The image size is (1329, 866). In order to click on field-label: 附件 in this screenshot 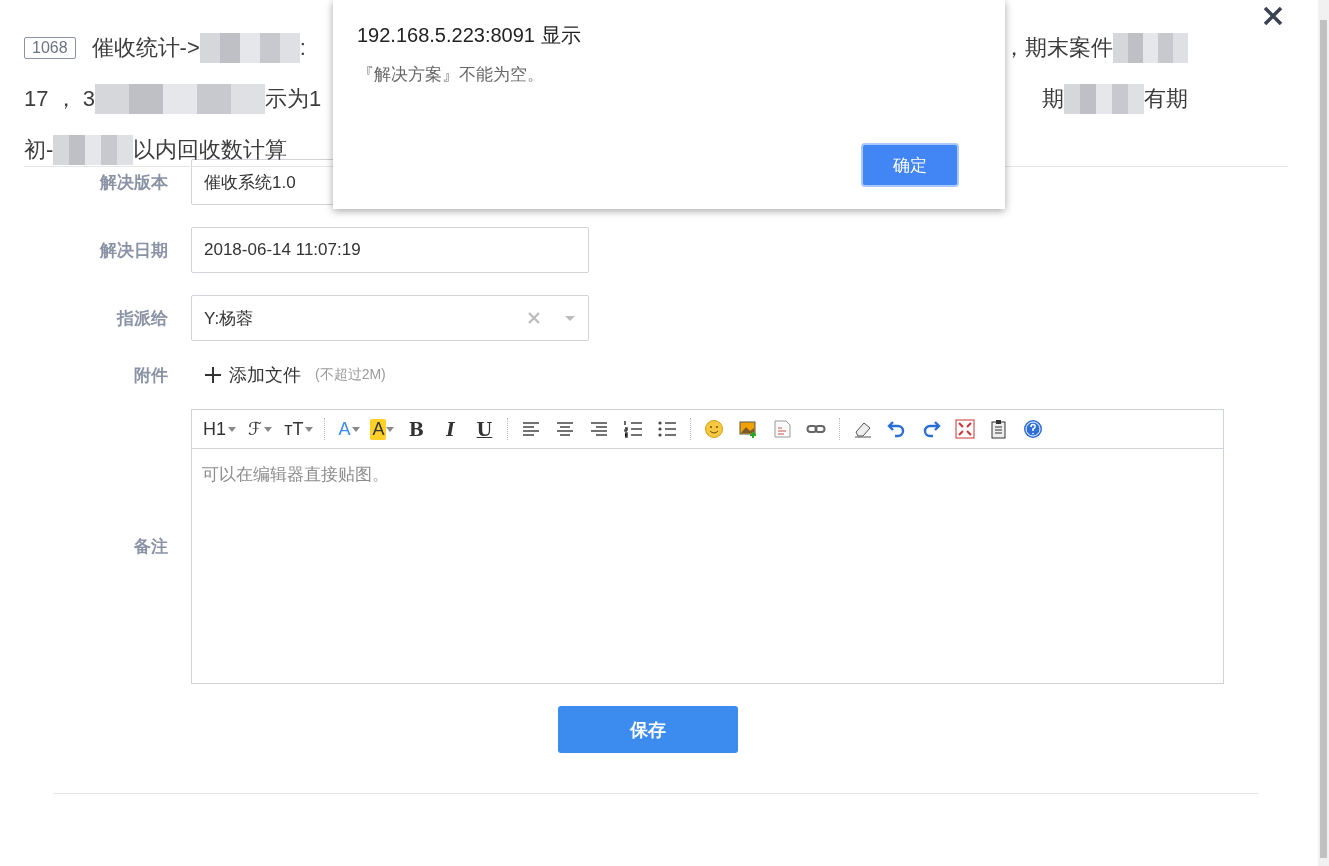, I will do `click(151, 375)`.